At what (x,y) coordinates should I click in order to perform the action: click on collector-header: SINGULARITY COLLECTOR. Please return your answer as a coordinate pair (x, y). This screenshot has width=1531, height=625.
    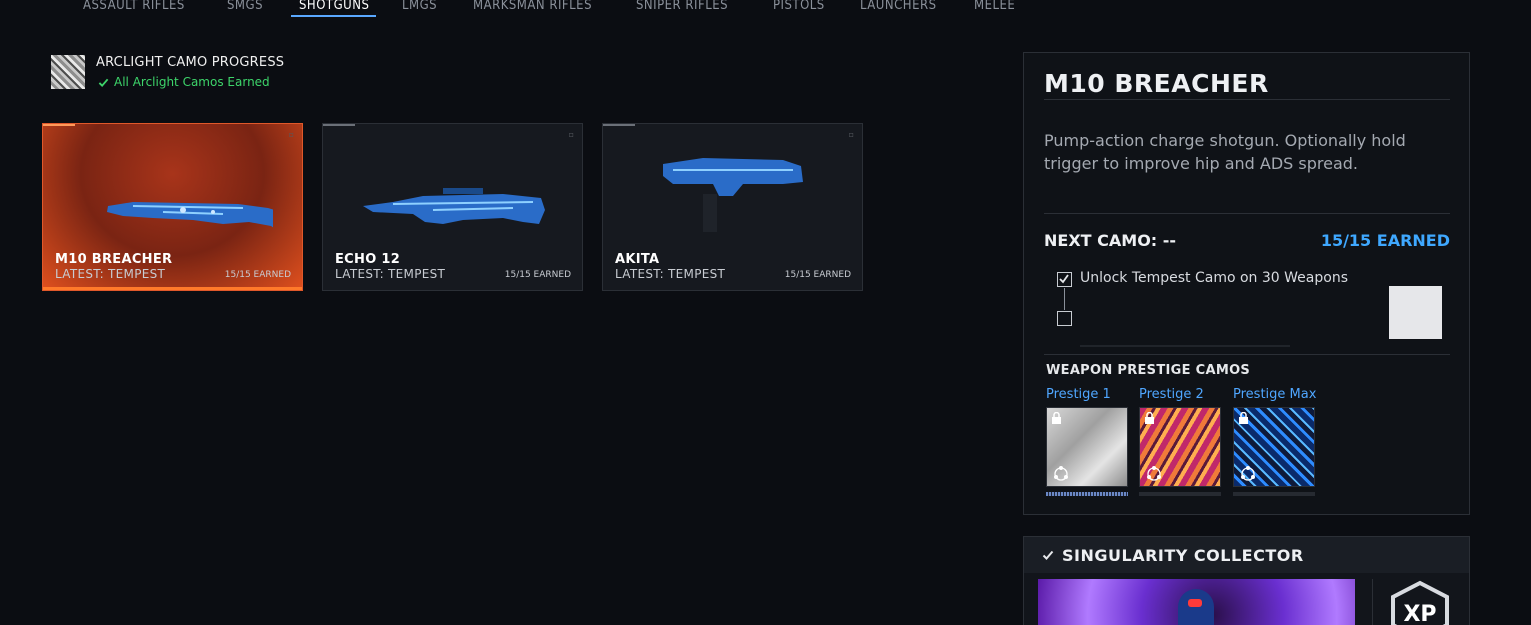
    Looking at the image, I should click on (1246, 555).